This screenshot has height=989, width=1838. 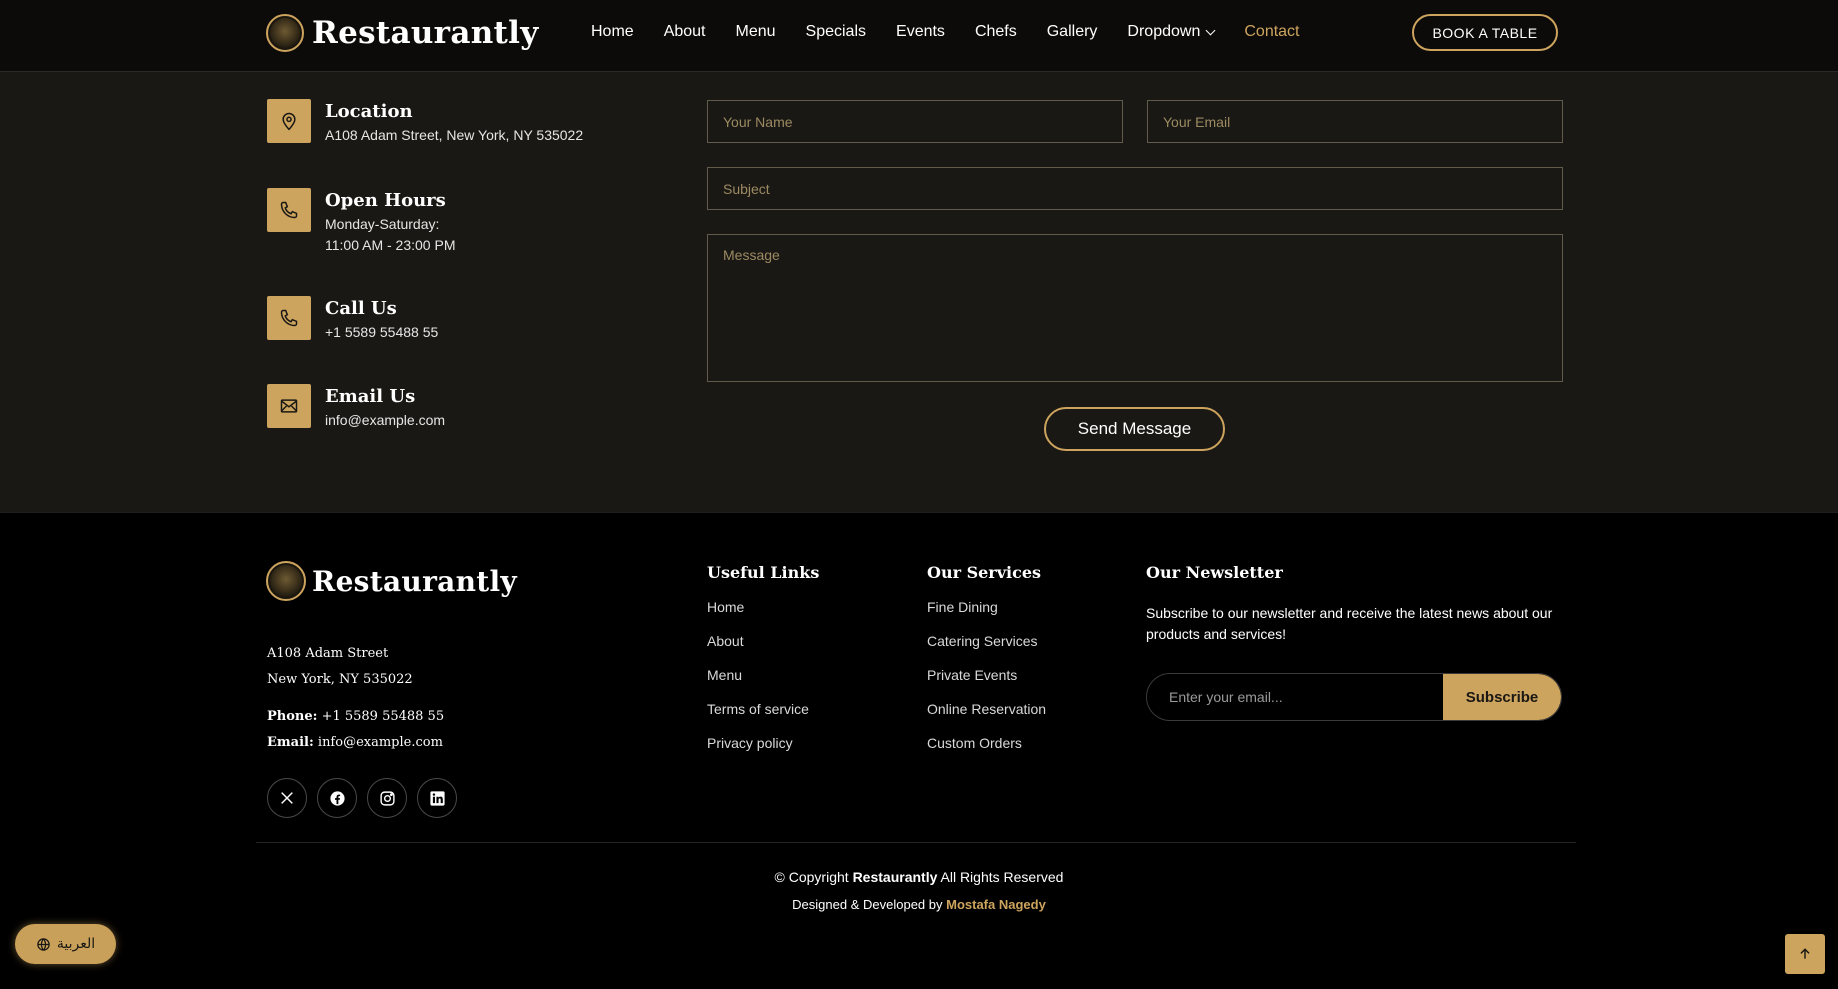 What do you see at coordinates (836, 32) in the screenshot?
I see `nav-item-specials: Specials` at bounding box center [836, 32].